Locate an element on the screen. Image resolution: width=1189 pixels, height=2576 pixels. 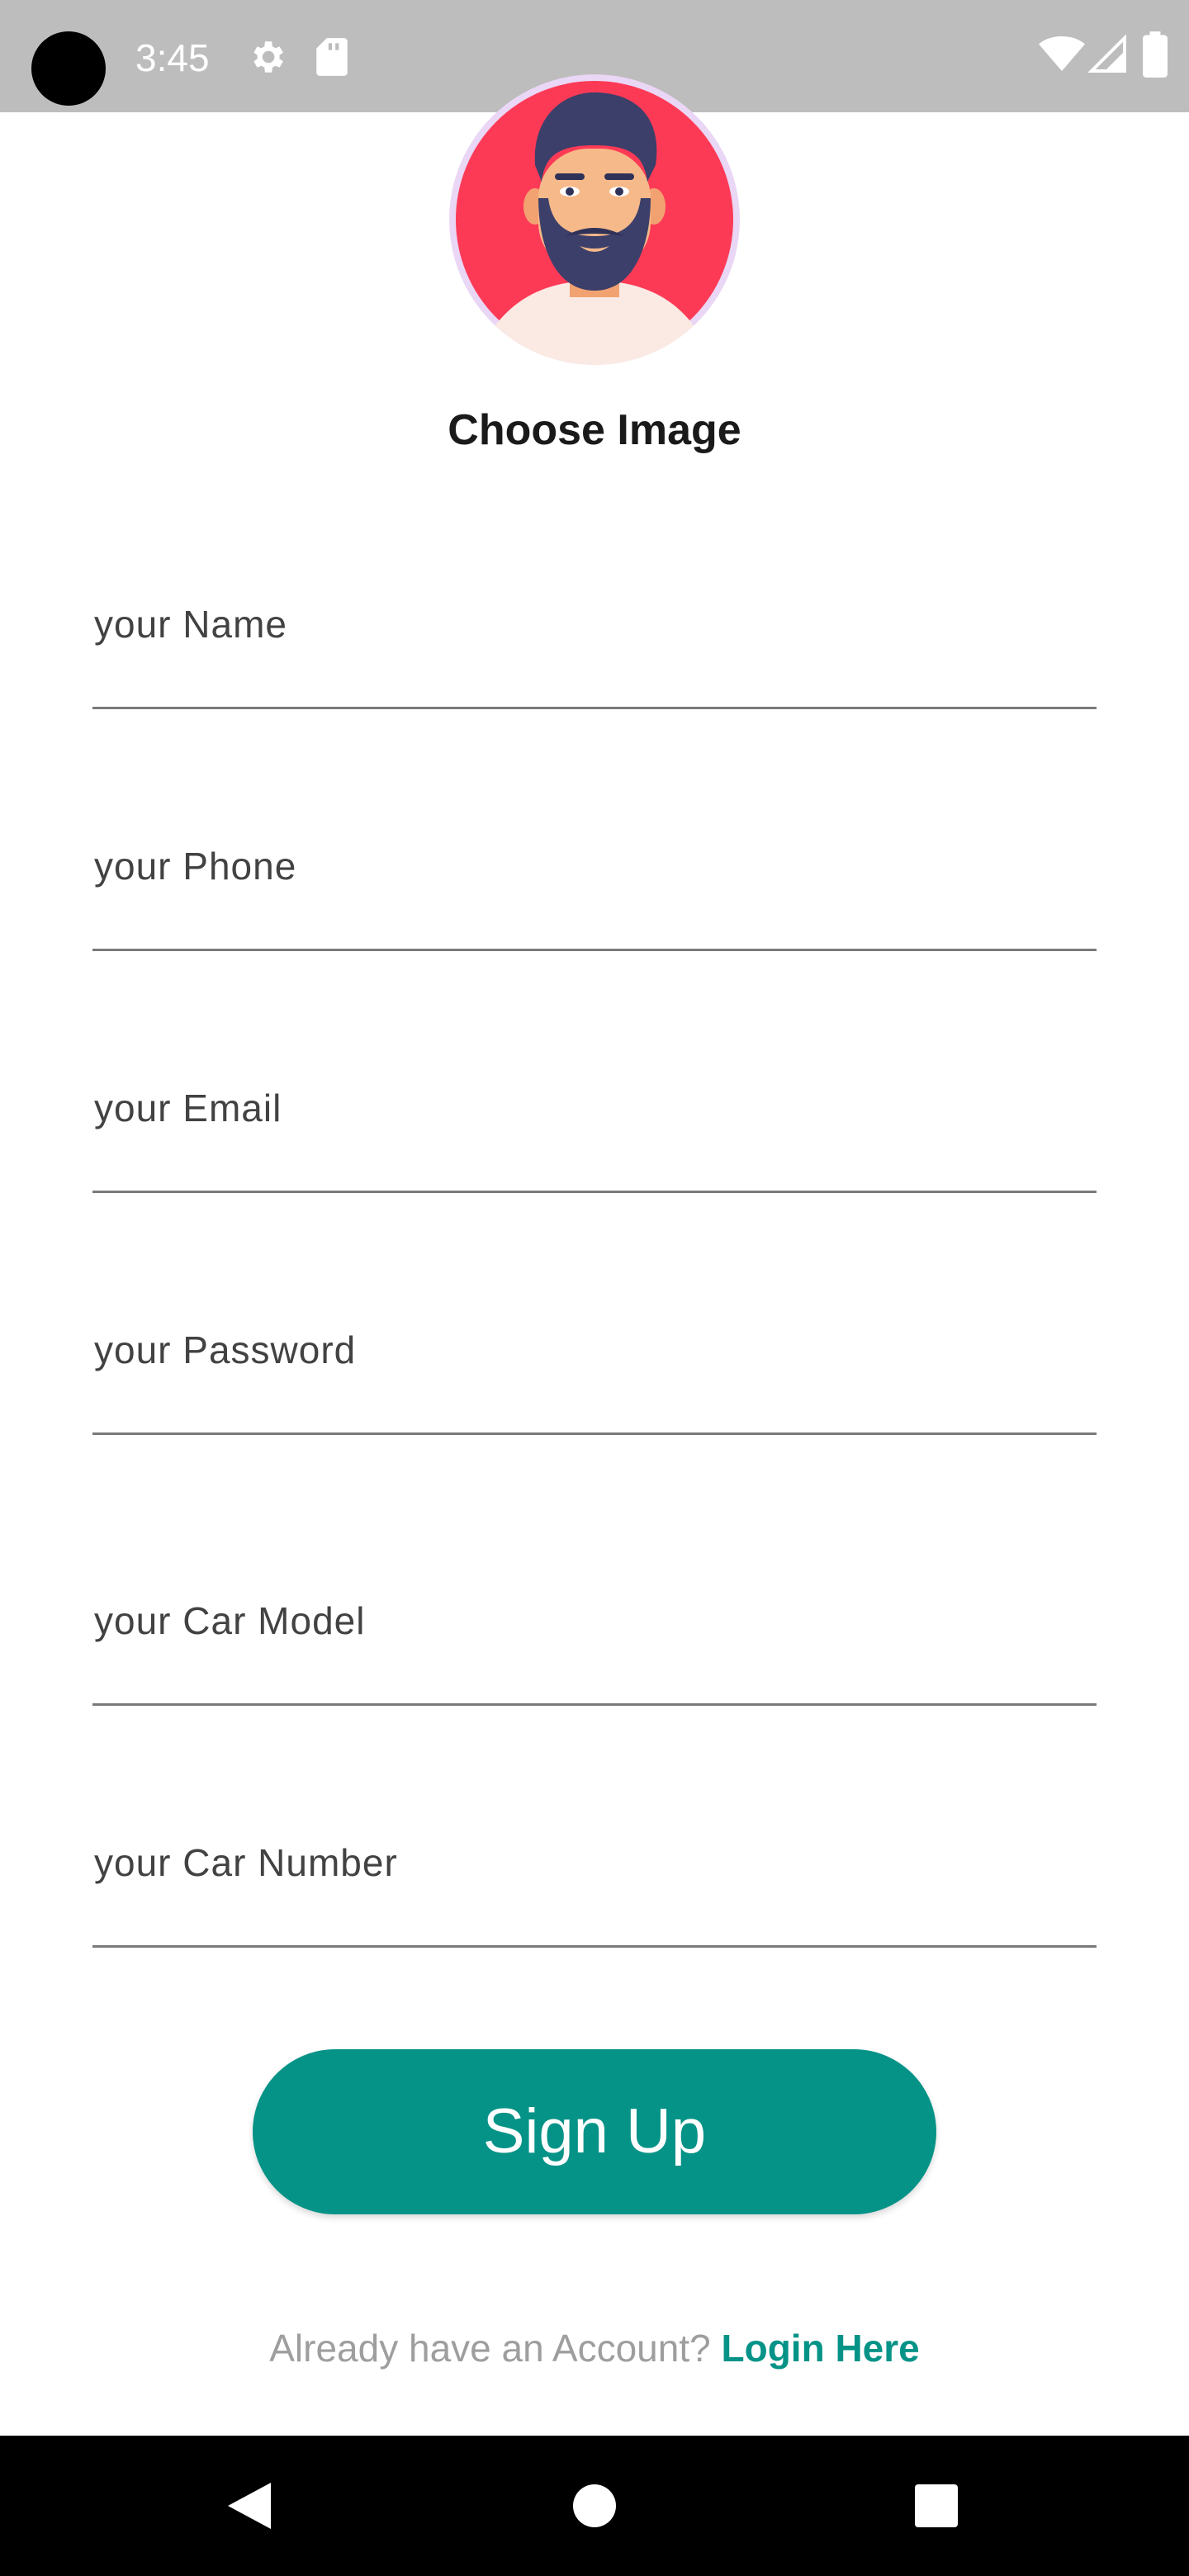
car-number-input-label: your Car Number is located at coordinates (246, 1862).